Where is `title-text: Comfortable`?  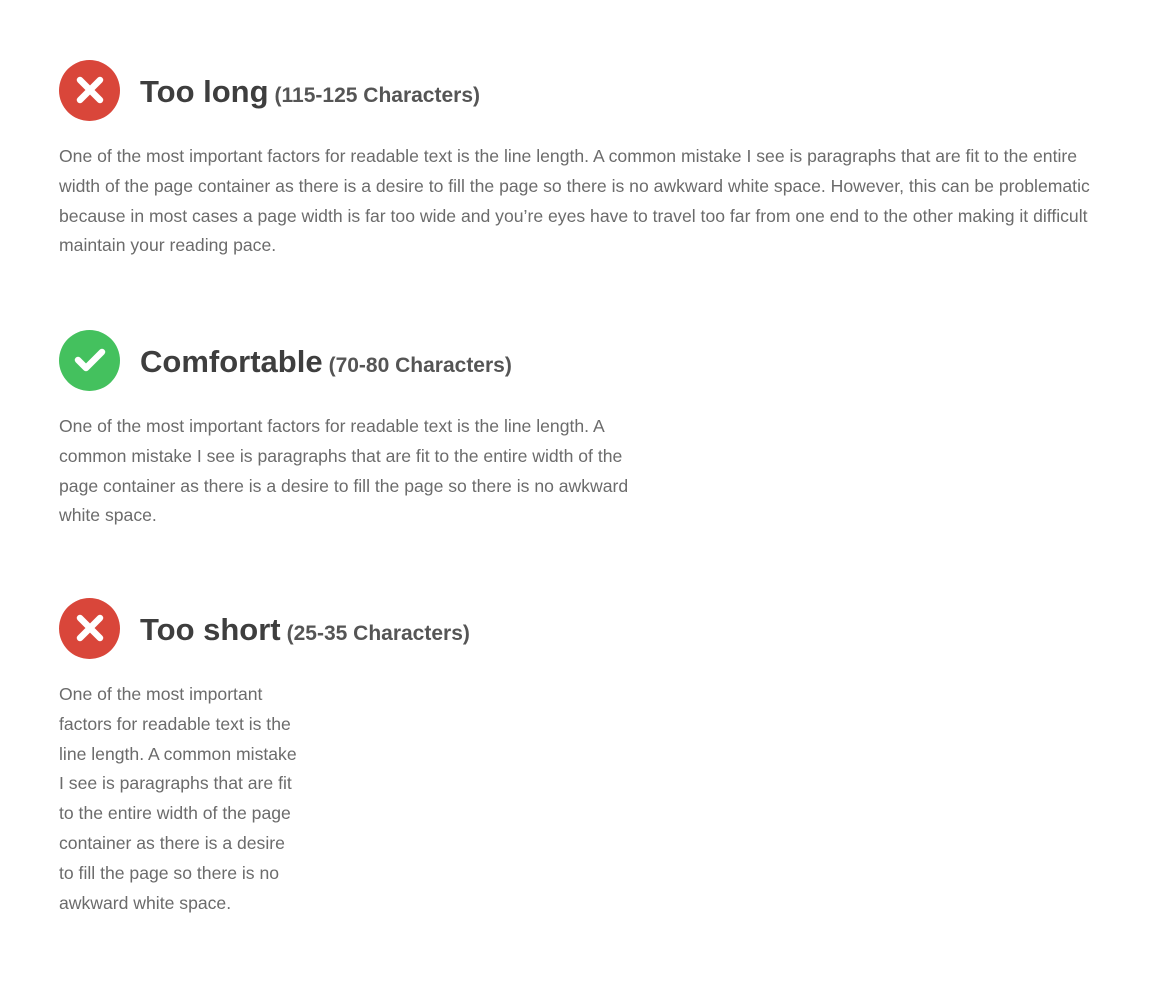 title-text: Comfortable is located at coordinates (231, 361).